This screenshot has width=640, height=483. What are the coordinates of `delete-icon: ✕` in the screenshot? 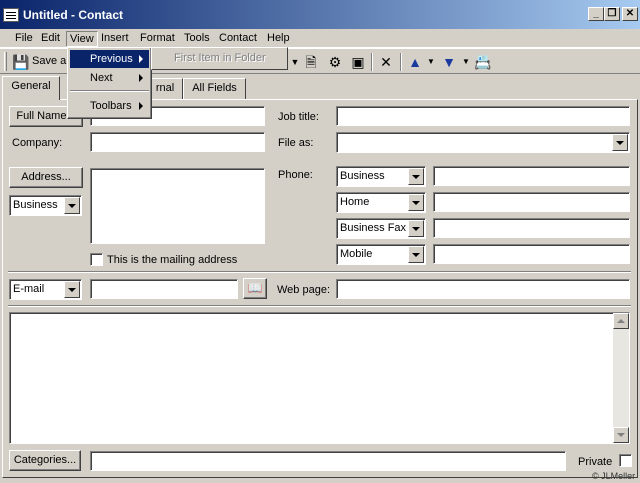 It's located at (386, 62).